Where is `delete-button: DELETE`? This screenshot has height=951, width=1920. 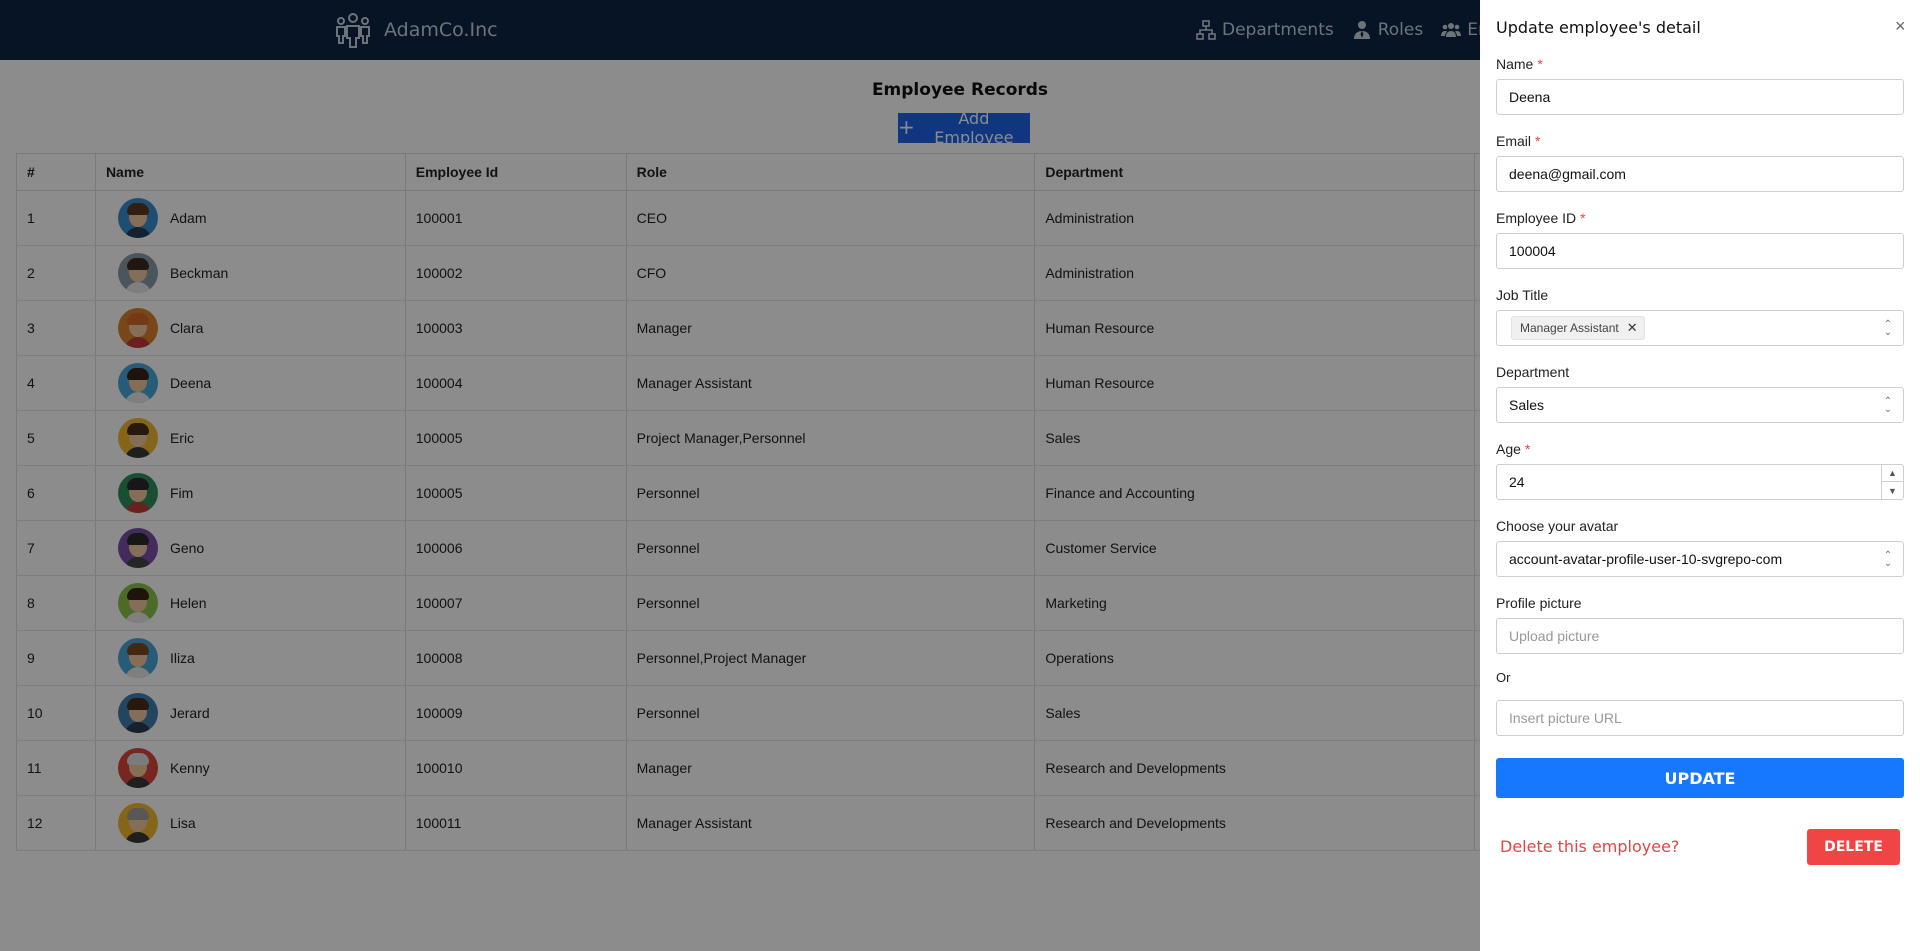 delete-button: DELETE is located at coordinates (1853, 847).